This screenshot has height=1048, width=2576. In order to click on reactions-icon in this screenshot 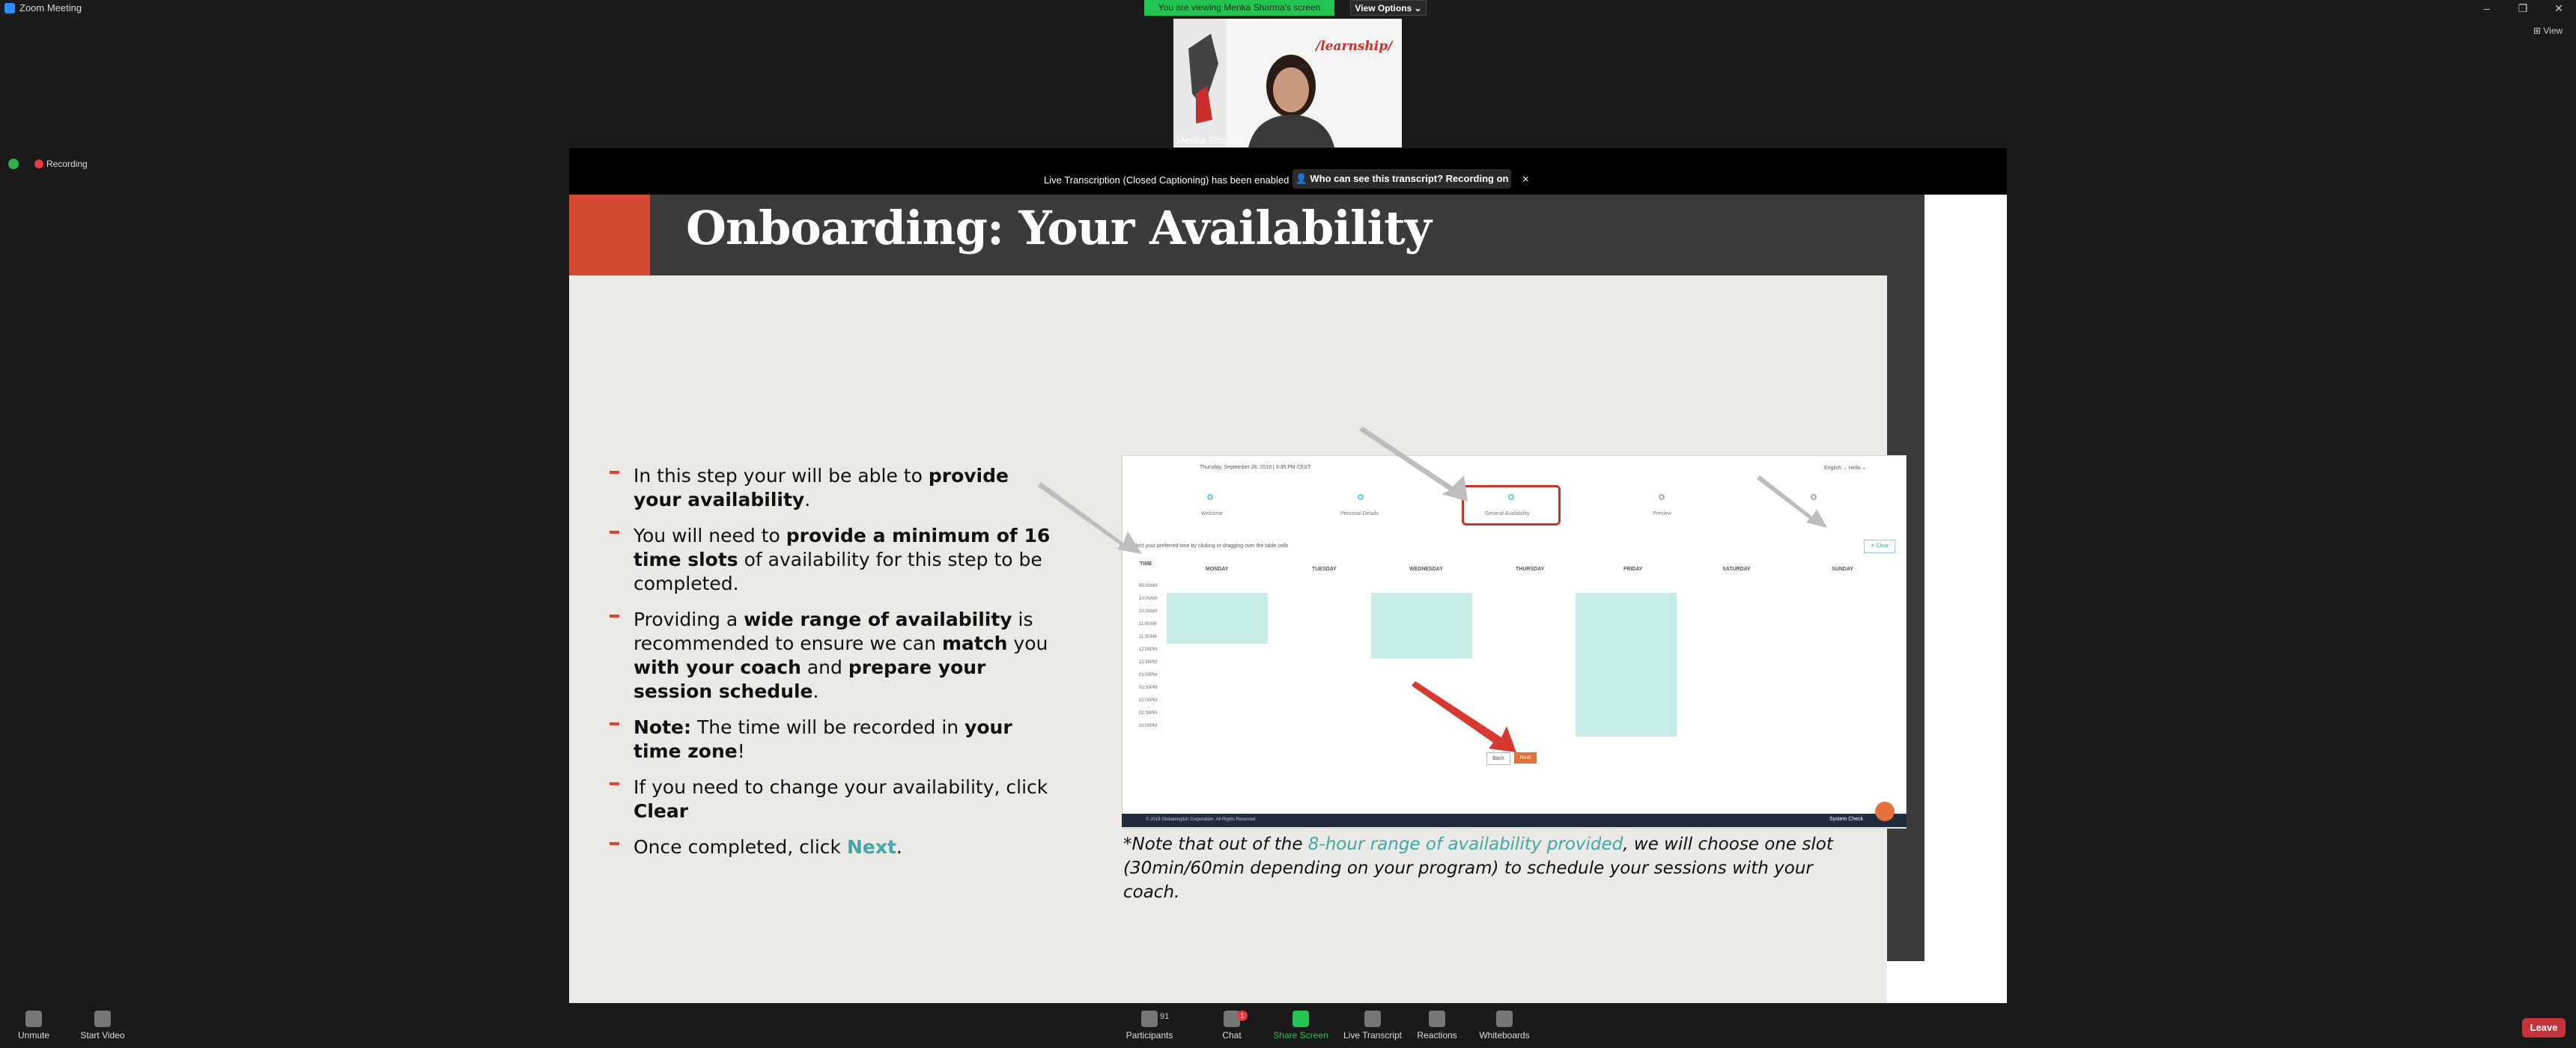, I will do `click(1437, 1019)`.